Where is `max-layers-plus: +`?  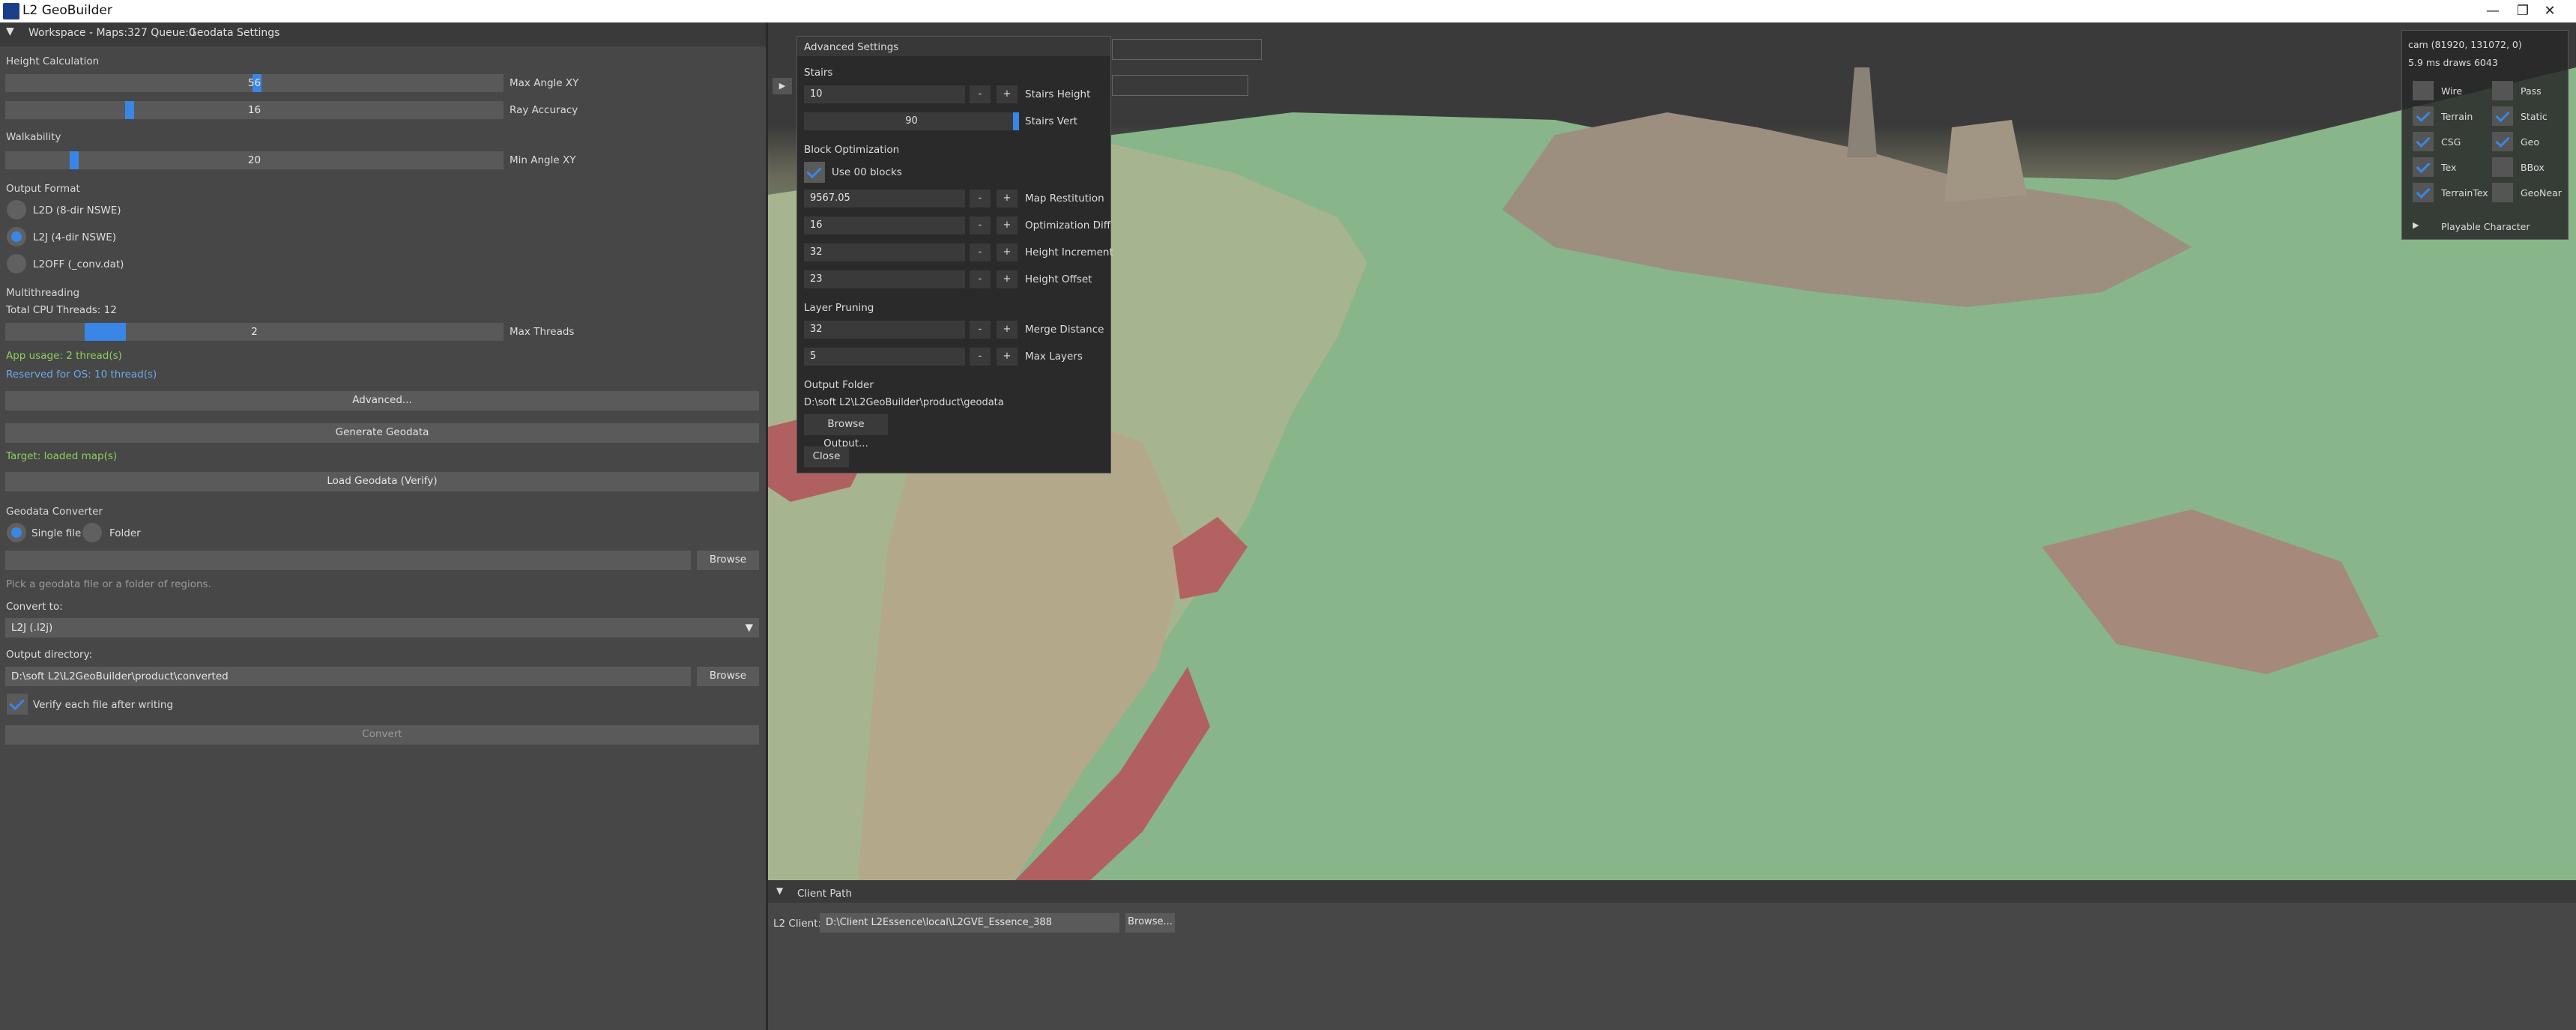 max-layers-plus: + is located at coordinates (1007, 357).